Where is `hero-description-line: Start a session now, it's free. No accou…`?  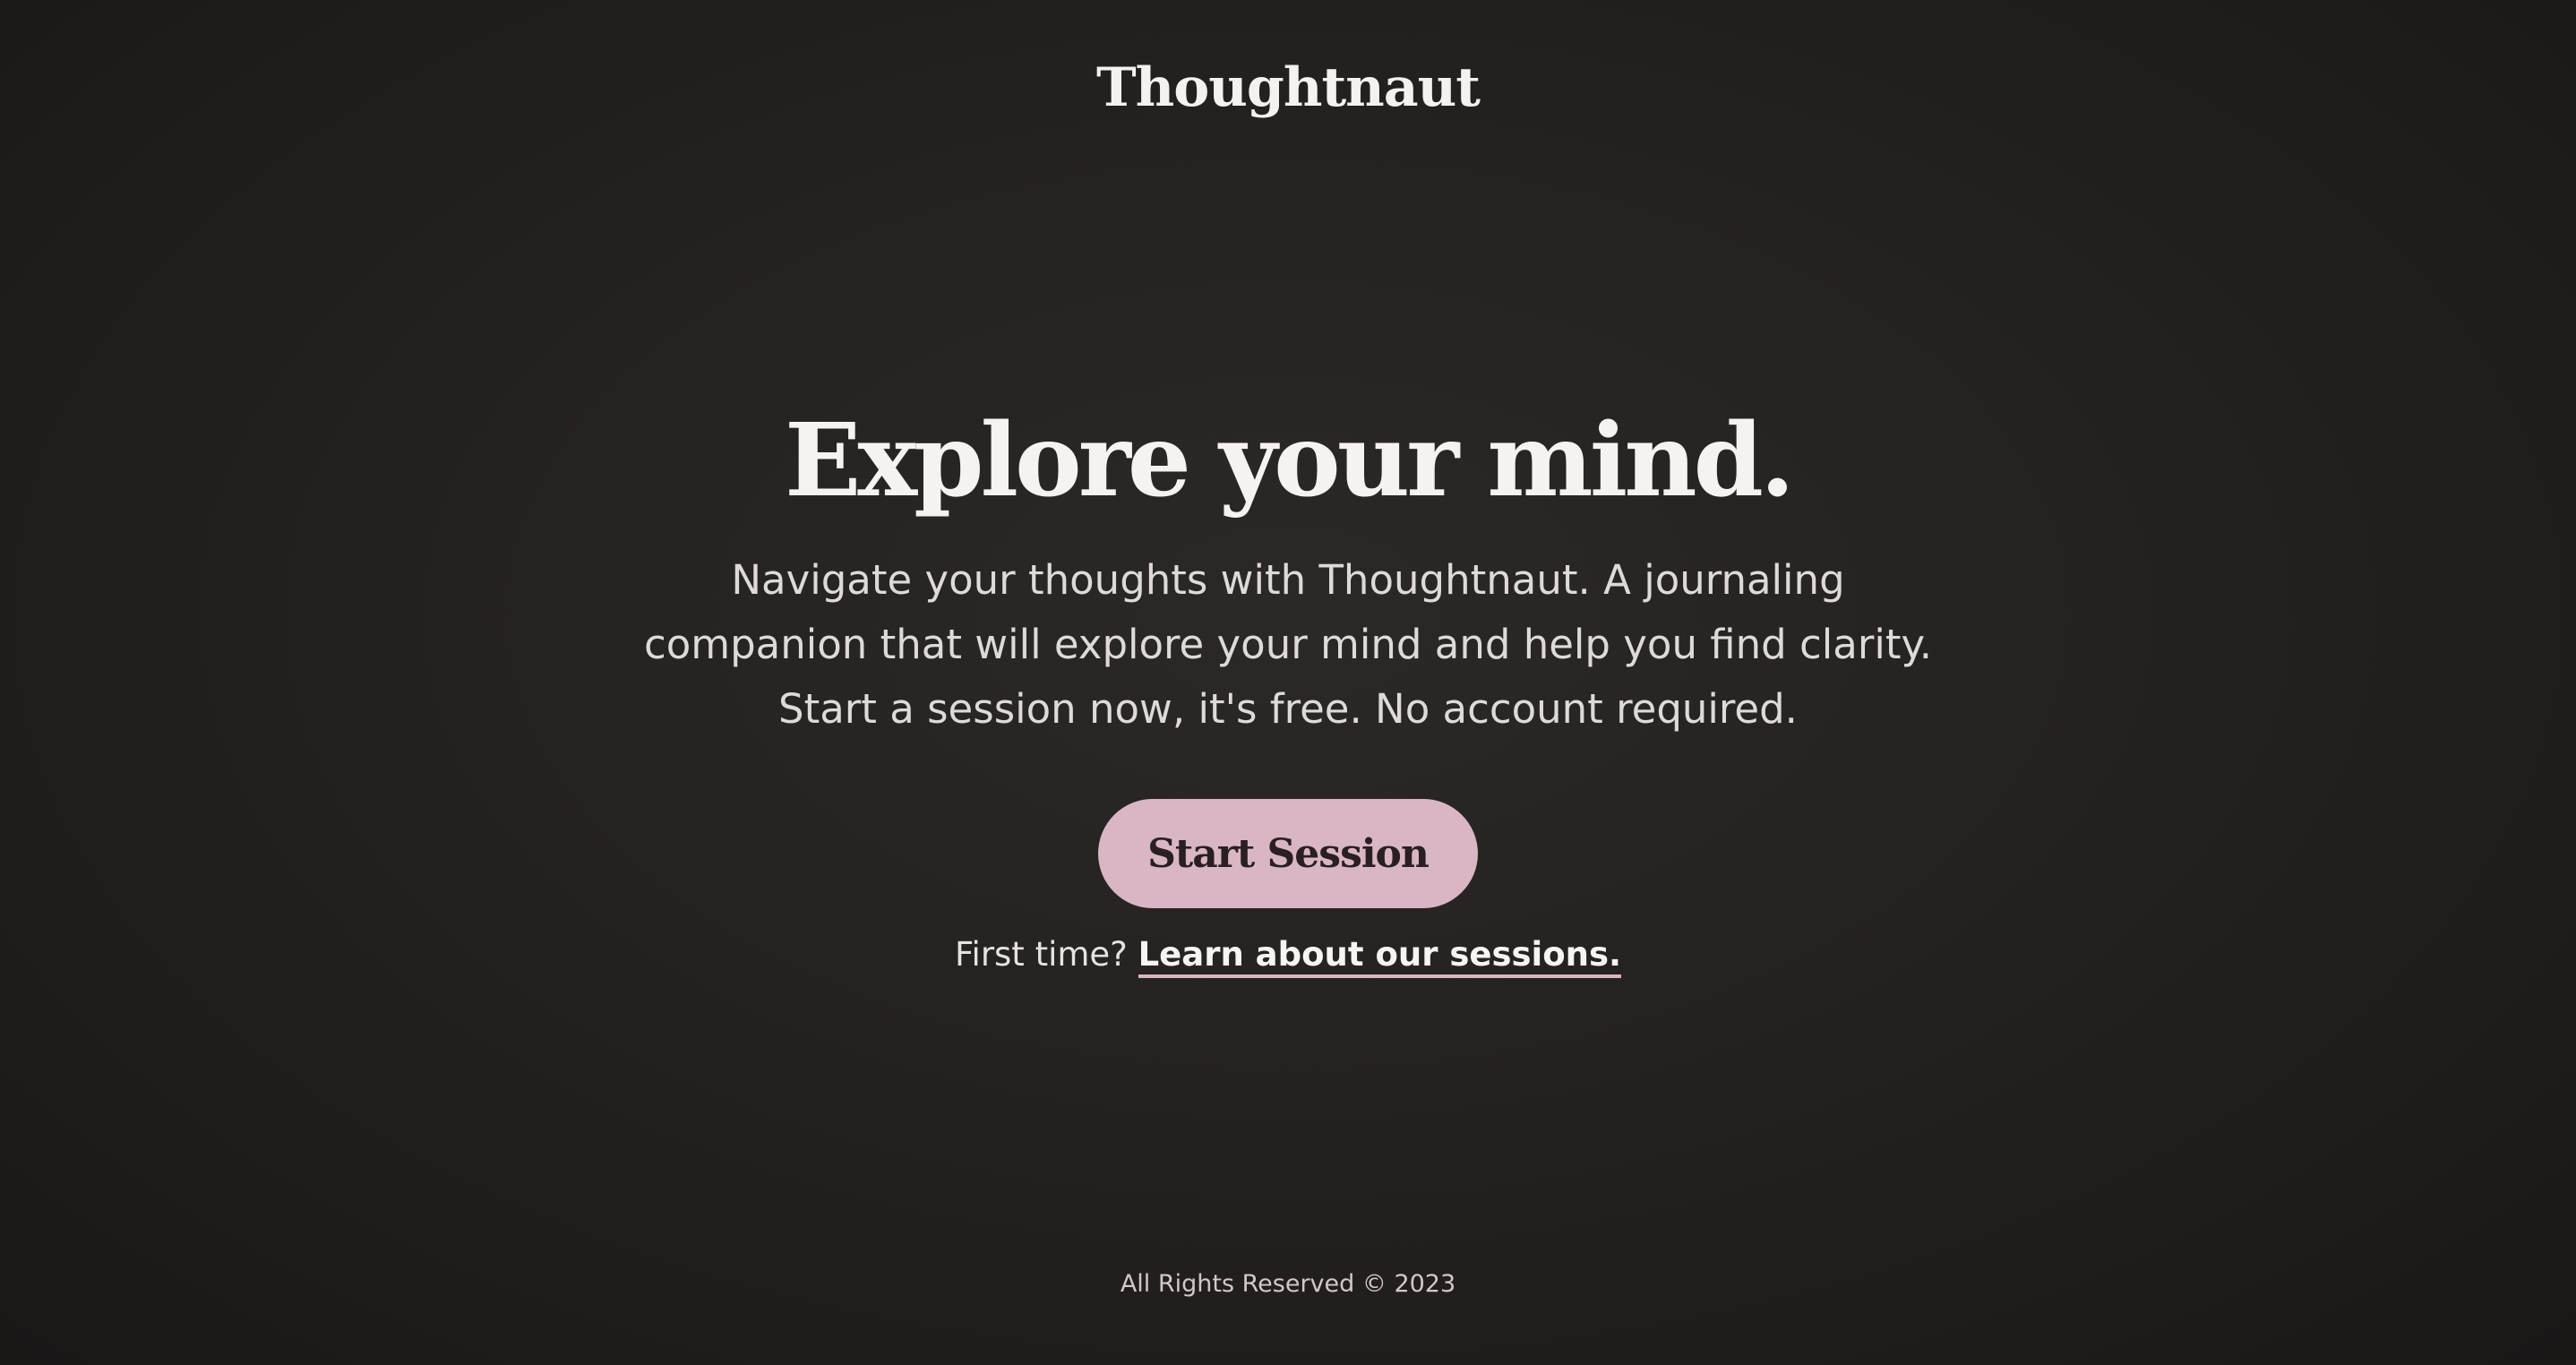
hero-description-line: Start a session now, it's free. No accou… is located at coordinates (1288, 709).